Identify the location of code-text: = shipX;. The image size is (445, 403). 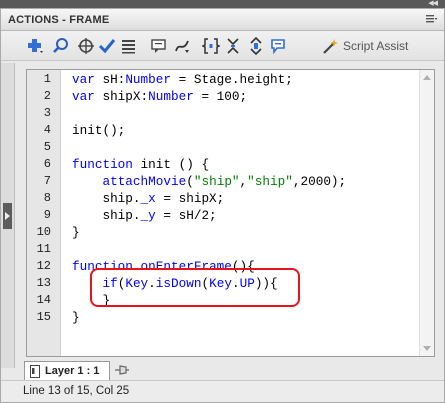
(190, 198).